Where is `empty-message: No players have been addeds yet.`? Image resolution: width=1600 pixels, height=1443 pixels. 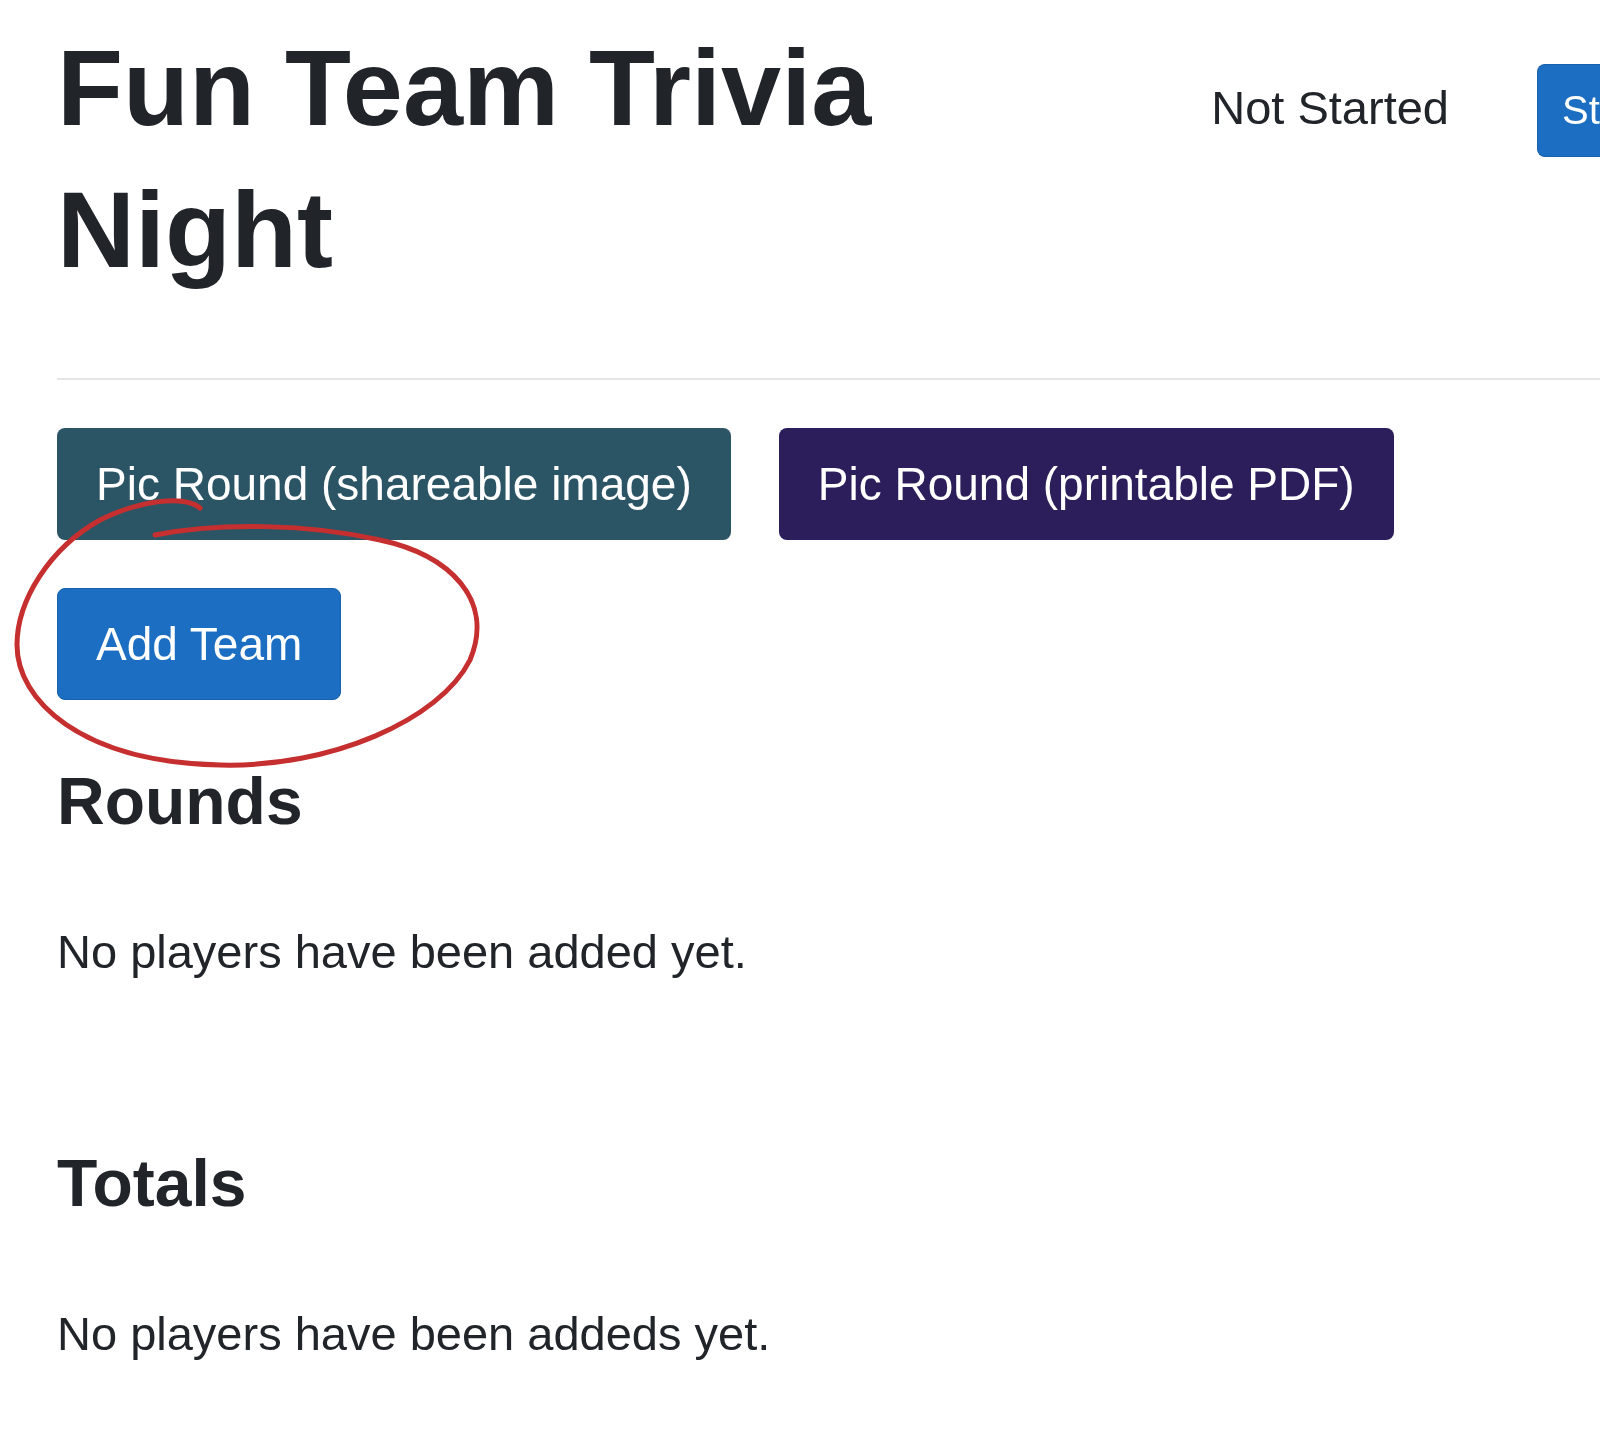 empty-message: No players have been addeds yet. is located at coordinates (414, 1334).